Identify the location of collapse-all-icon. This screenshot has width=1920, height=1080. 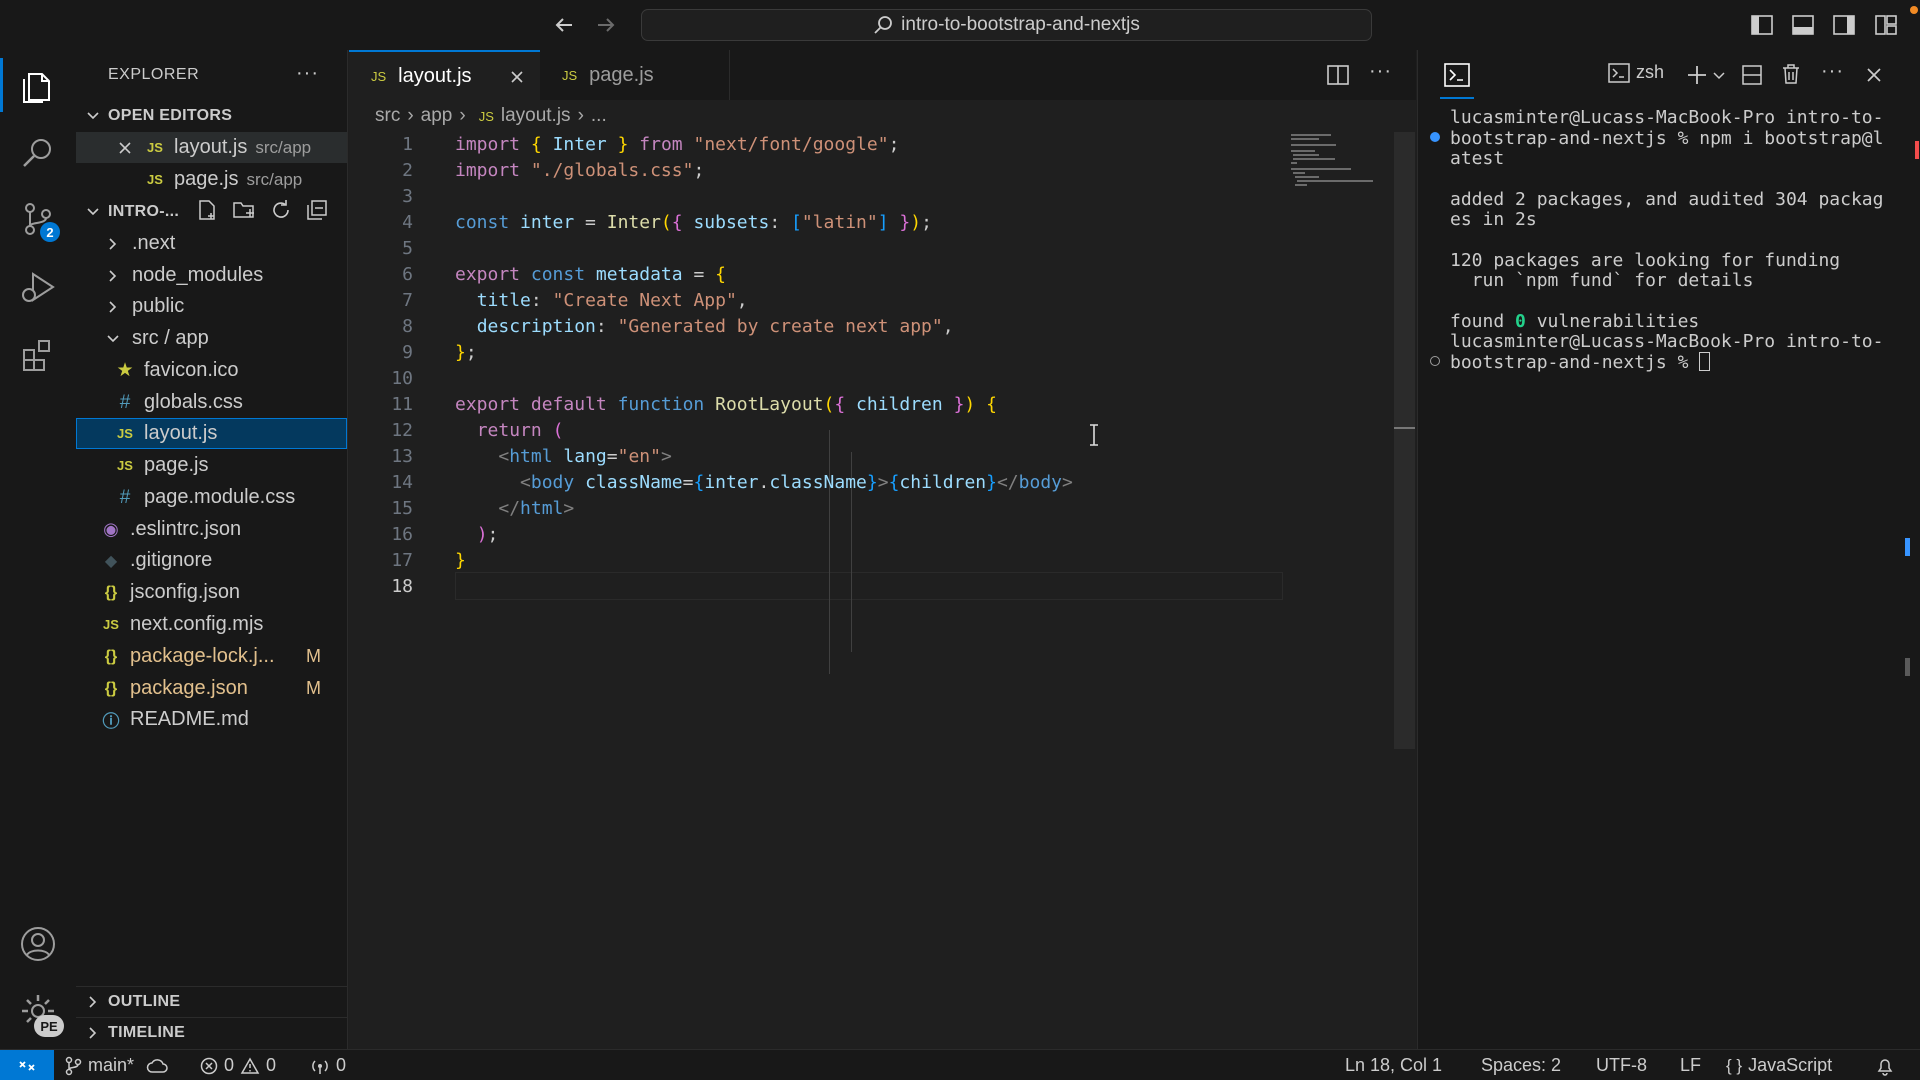
(317, 210).